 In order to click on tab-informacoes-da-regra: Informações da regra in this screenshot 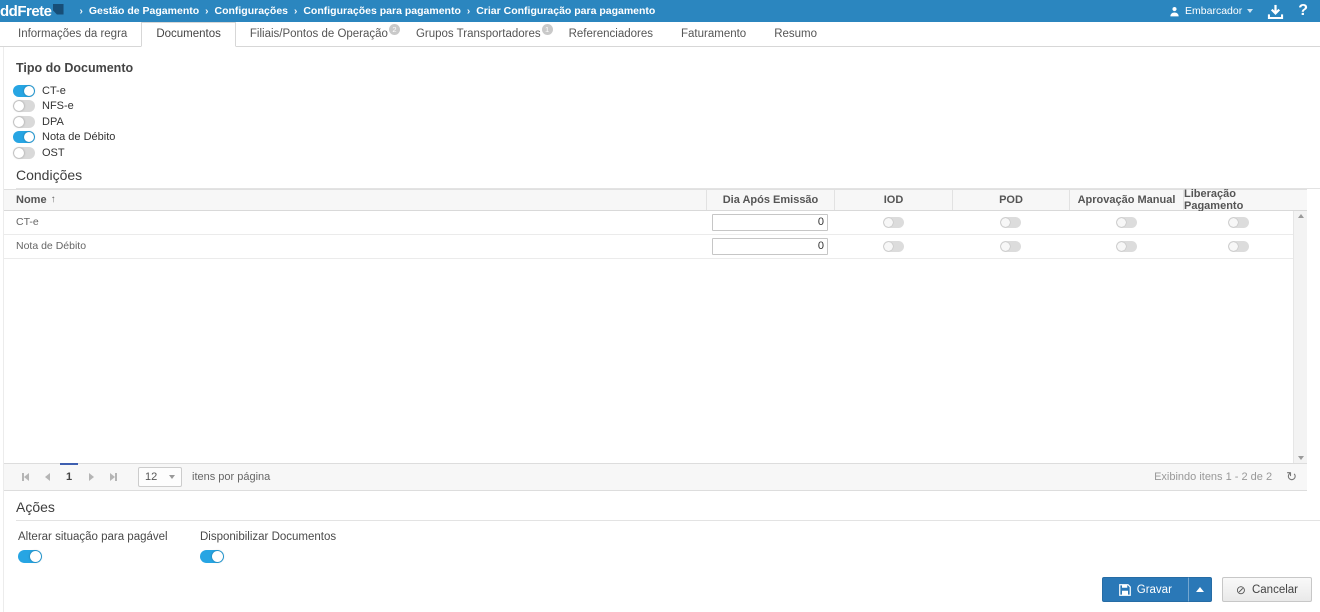, I will do `click(72, 34)`.